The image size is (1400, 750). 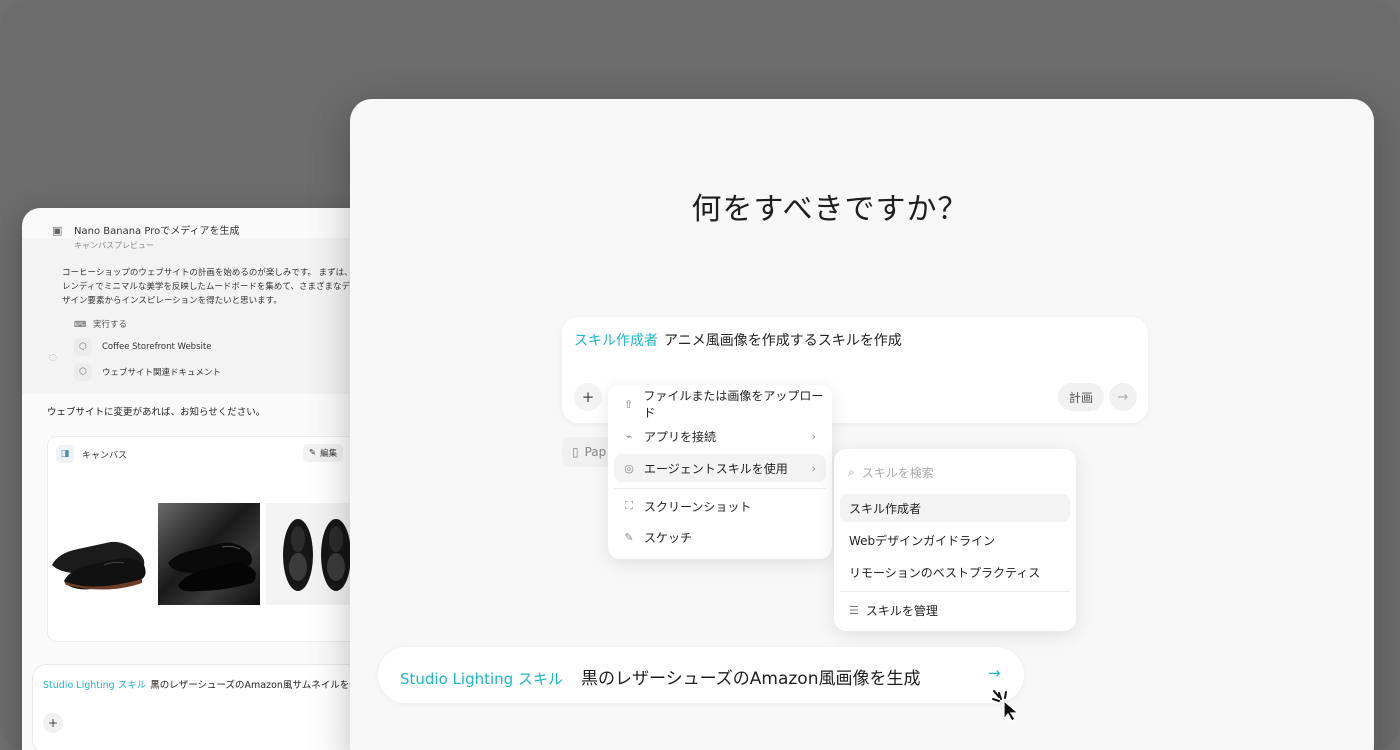 I want to click on menu-item-sketch: ✎ スケッチ, so click(x=720, y=537).